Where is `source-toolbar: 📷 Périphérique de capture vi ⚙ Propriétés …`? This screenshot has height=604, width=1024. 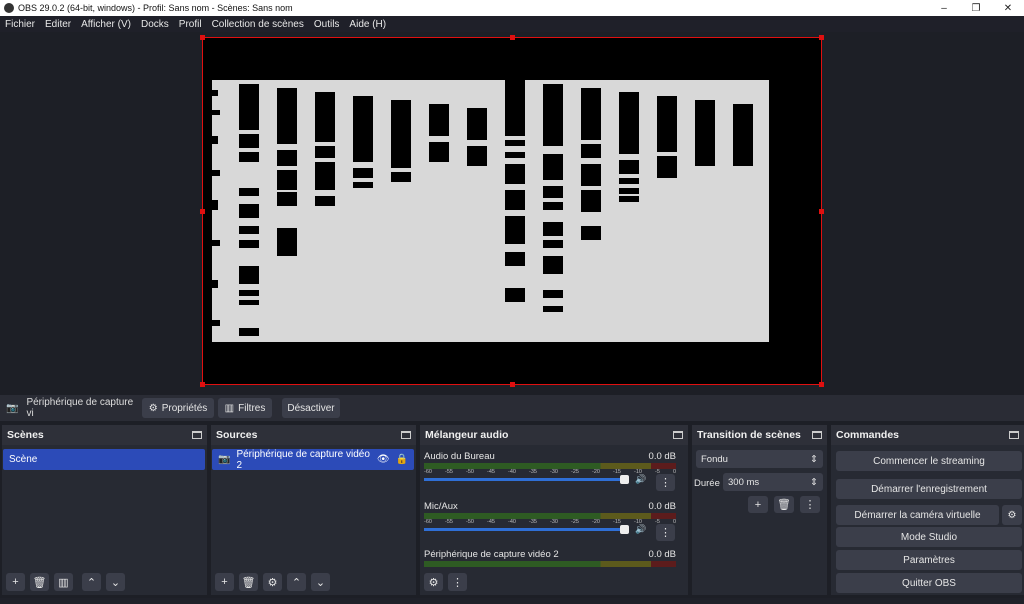 source-toolbar: 📷 Périphérique de capture vi ⚙ Propriétés … is located at coordinates (512, 408).